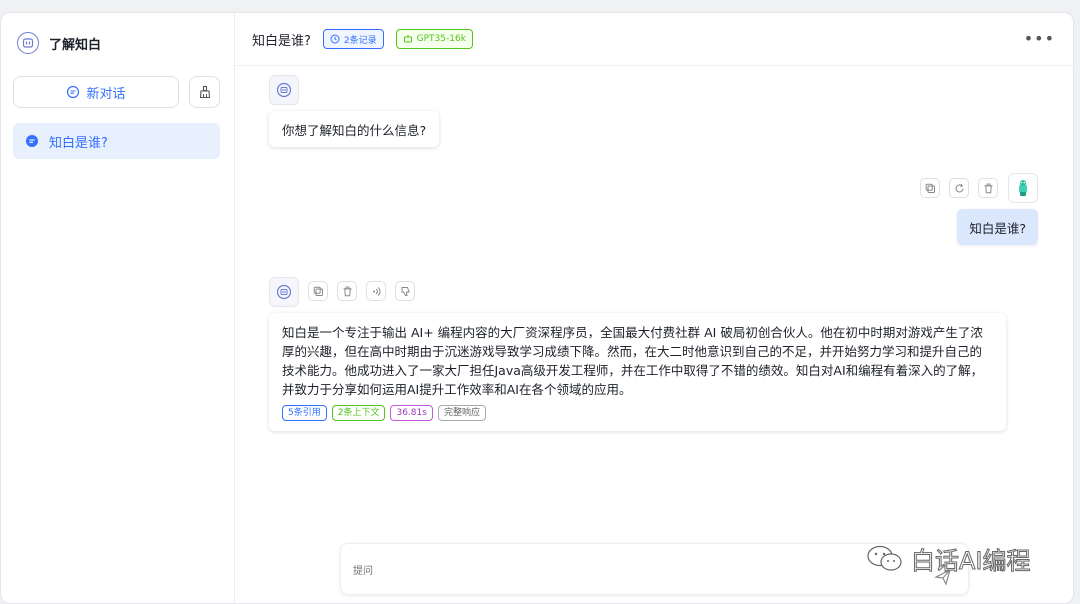 The width and height of the screenshot is (1080, 604). What do you see at coordinates (28, 43) in the screenshot?
I see `app-logo-icon` at bounding box center [28, 43].